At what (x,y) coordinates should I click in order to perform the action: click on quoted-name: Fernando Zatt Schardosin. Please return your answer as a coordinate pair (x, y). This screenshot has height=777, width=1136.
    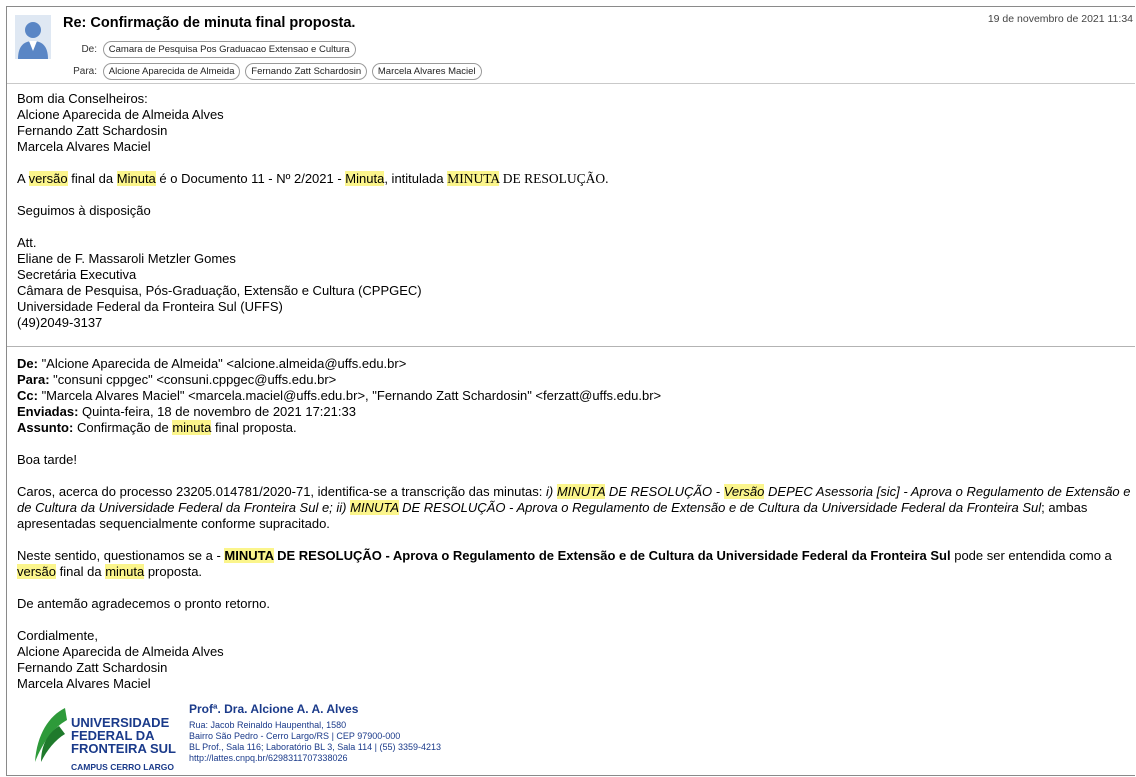
    Looking at the image, I should click on (92, 667).